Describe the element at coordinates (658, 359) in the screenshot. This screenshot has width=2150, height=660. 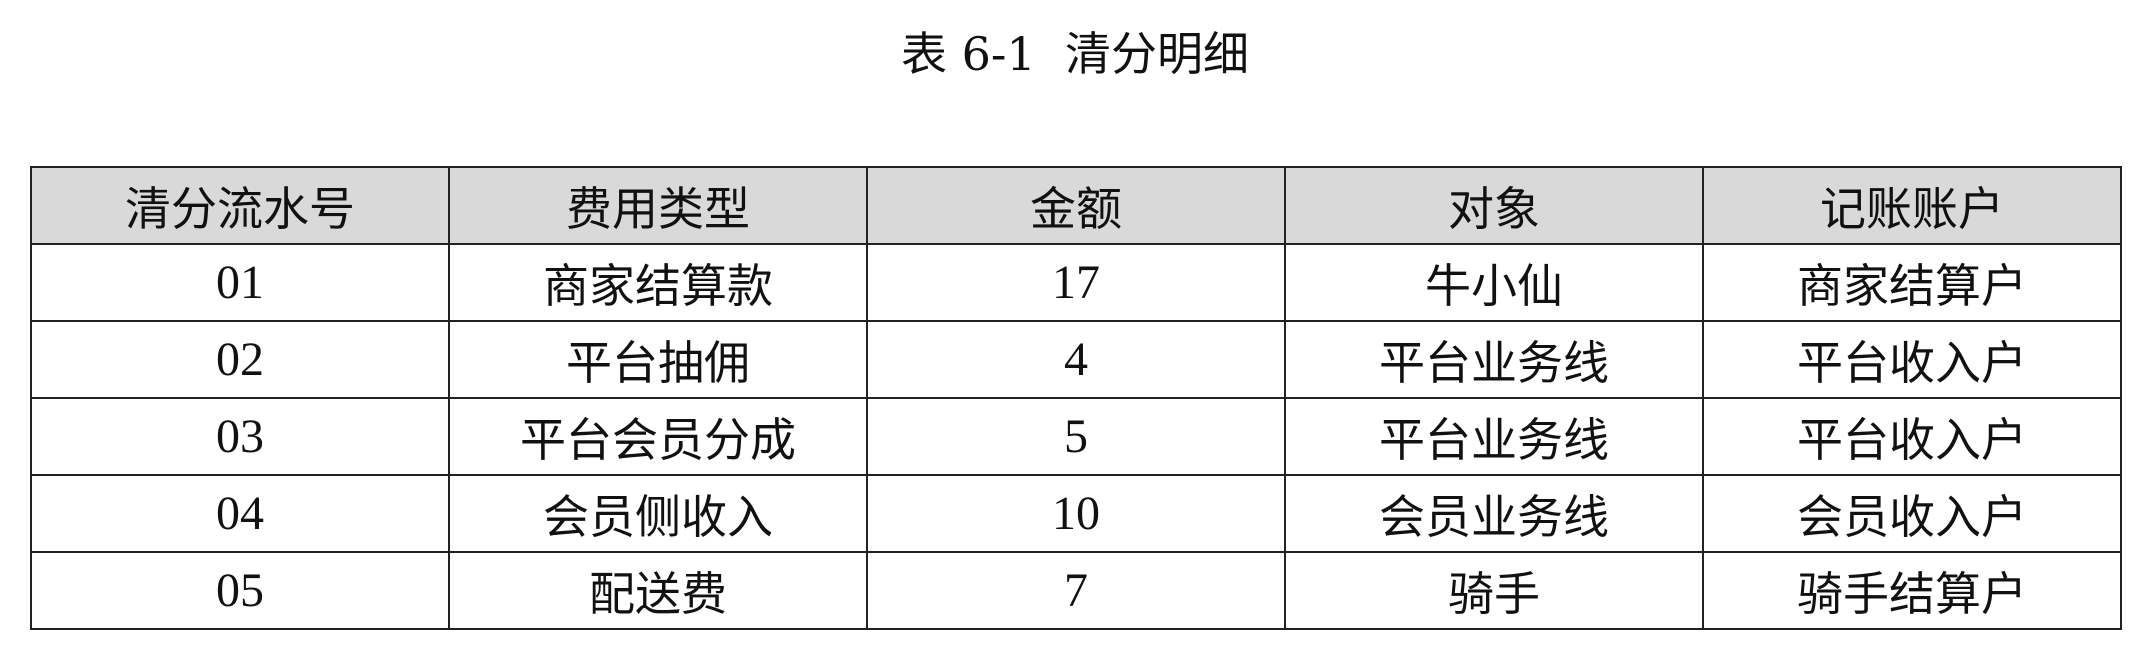
I see `cell-fee-type: 平台抽佣` at that location.